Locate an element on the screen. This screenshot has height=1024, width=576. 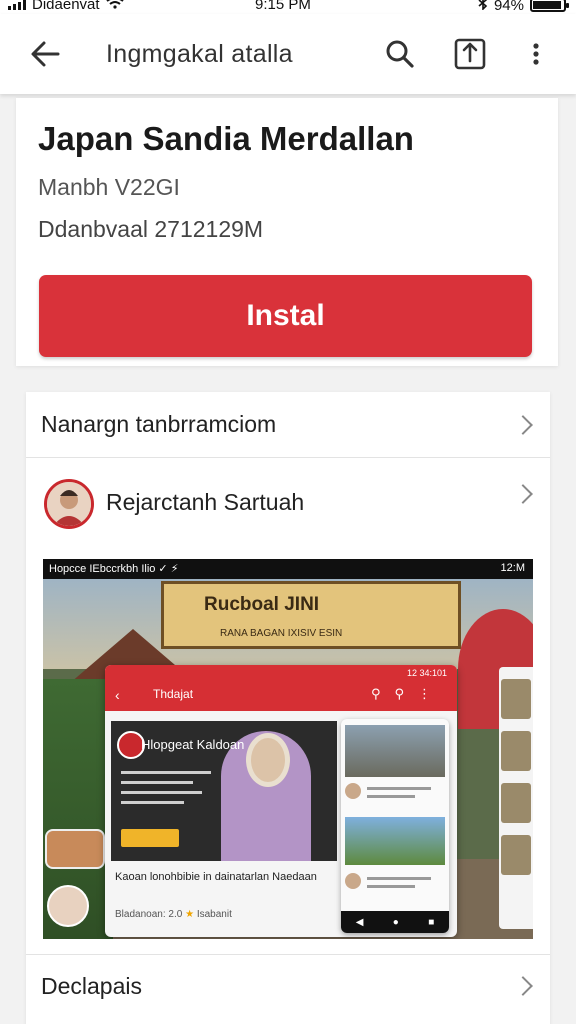
developer-label: Rejarctanh Sartuah is located at coordinates (205, 502).